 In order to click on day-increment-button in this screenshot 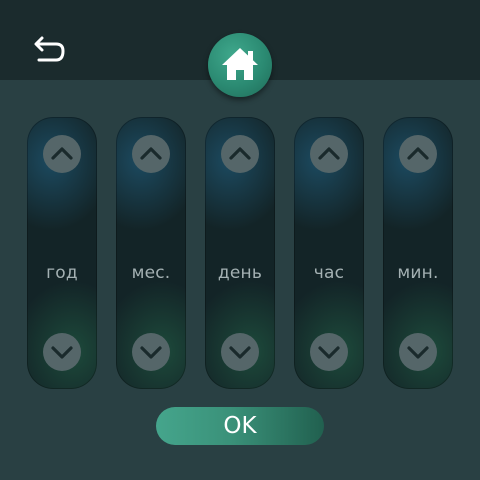, I will do `click(240, 154)`.